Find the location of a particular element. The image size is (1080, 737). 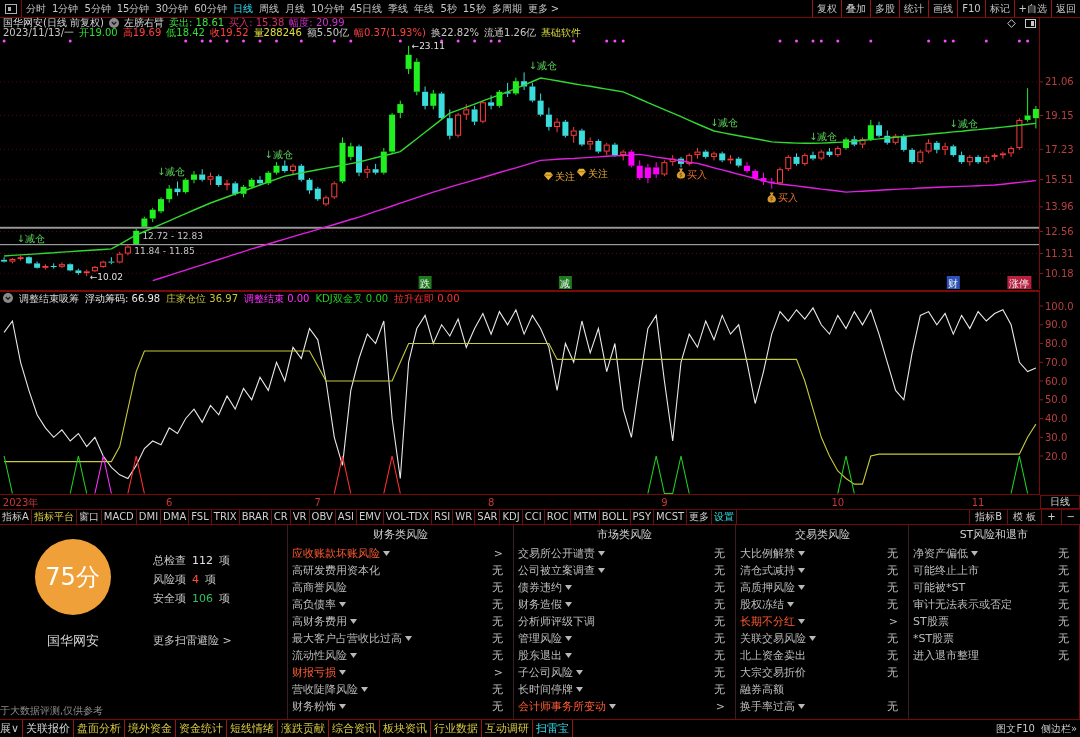

risk-item-label: 净资产偏低 is located at coordinates (940, 553).